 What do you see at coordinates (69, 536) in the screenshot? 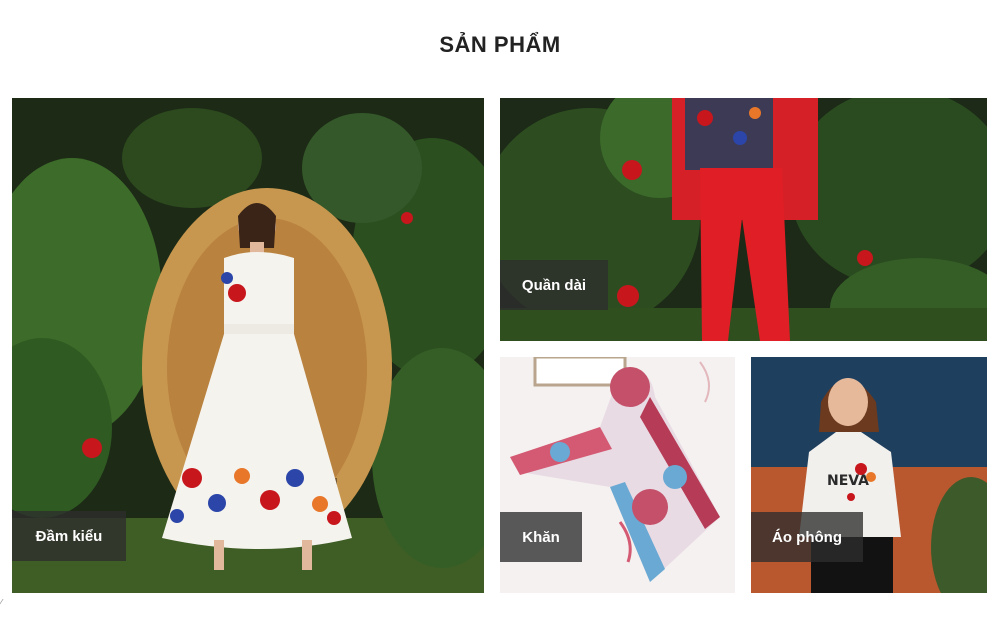
I see `category-label: Đầm kiểu` at bounding box center [69, 536].